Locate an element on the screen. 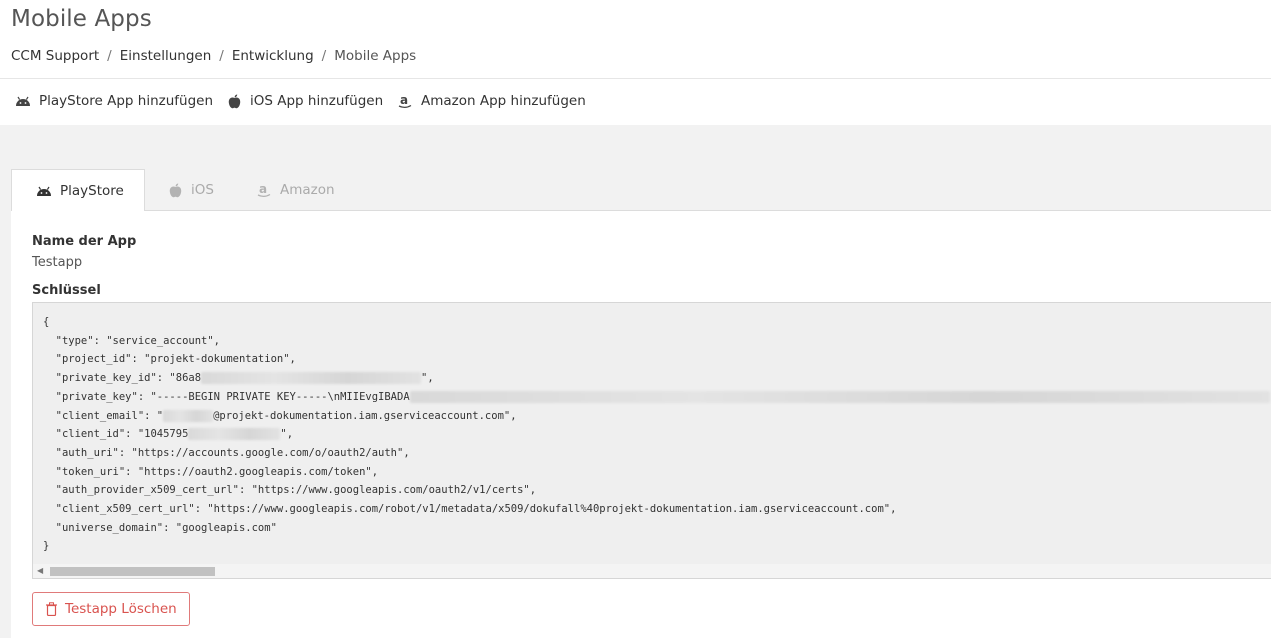  add-playstore-app-label: PlayStore App hinzufügen is located at coordinates (126, 101).